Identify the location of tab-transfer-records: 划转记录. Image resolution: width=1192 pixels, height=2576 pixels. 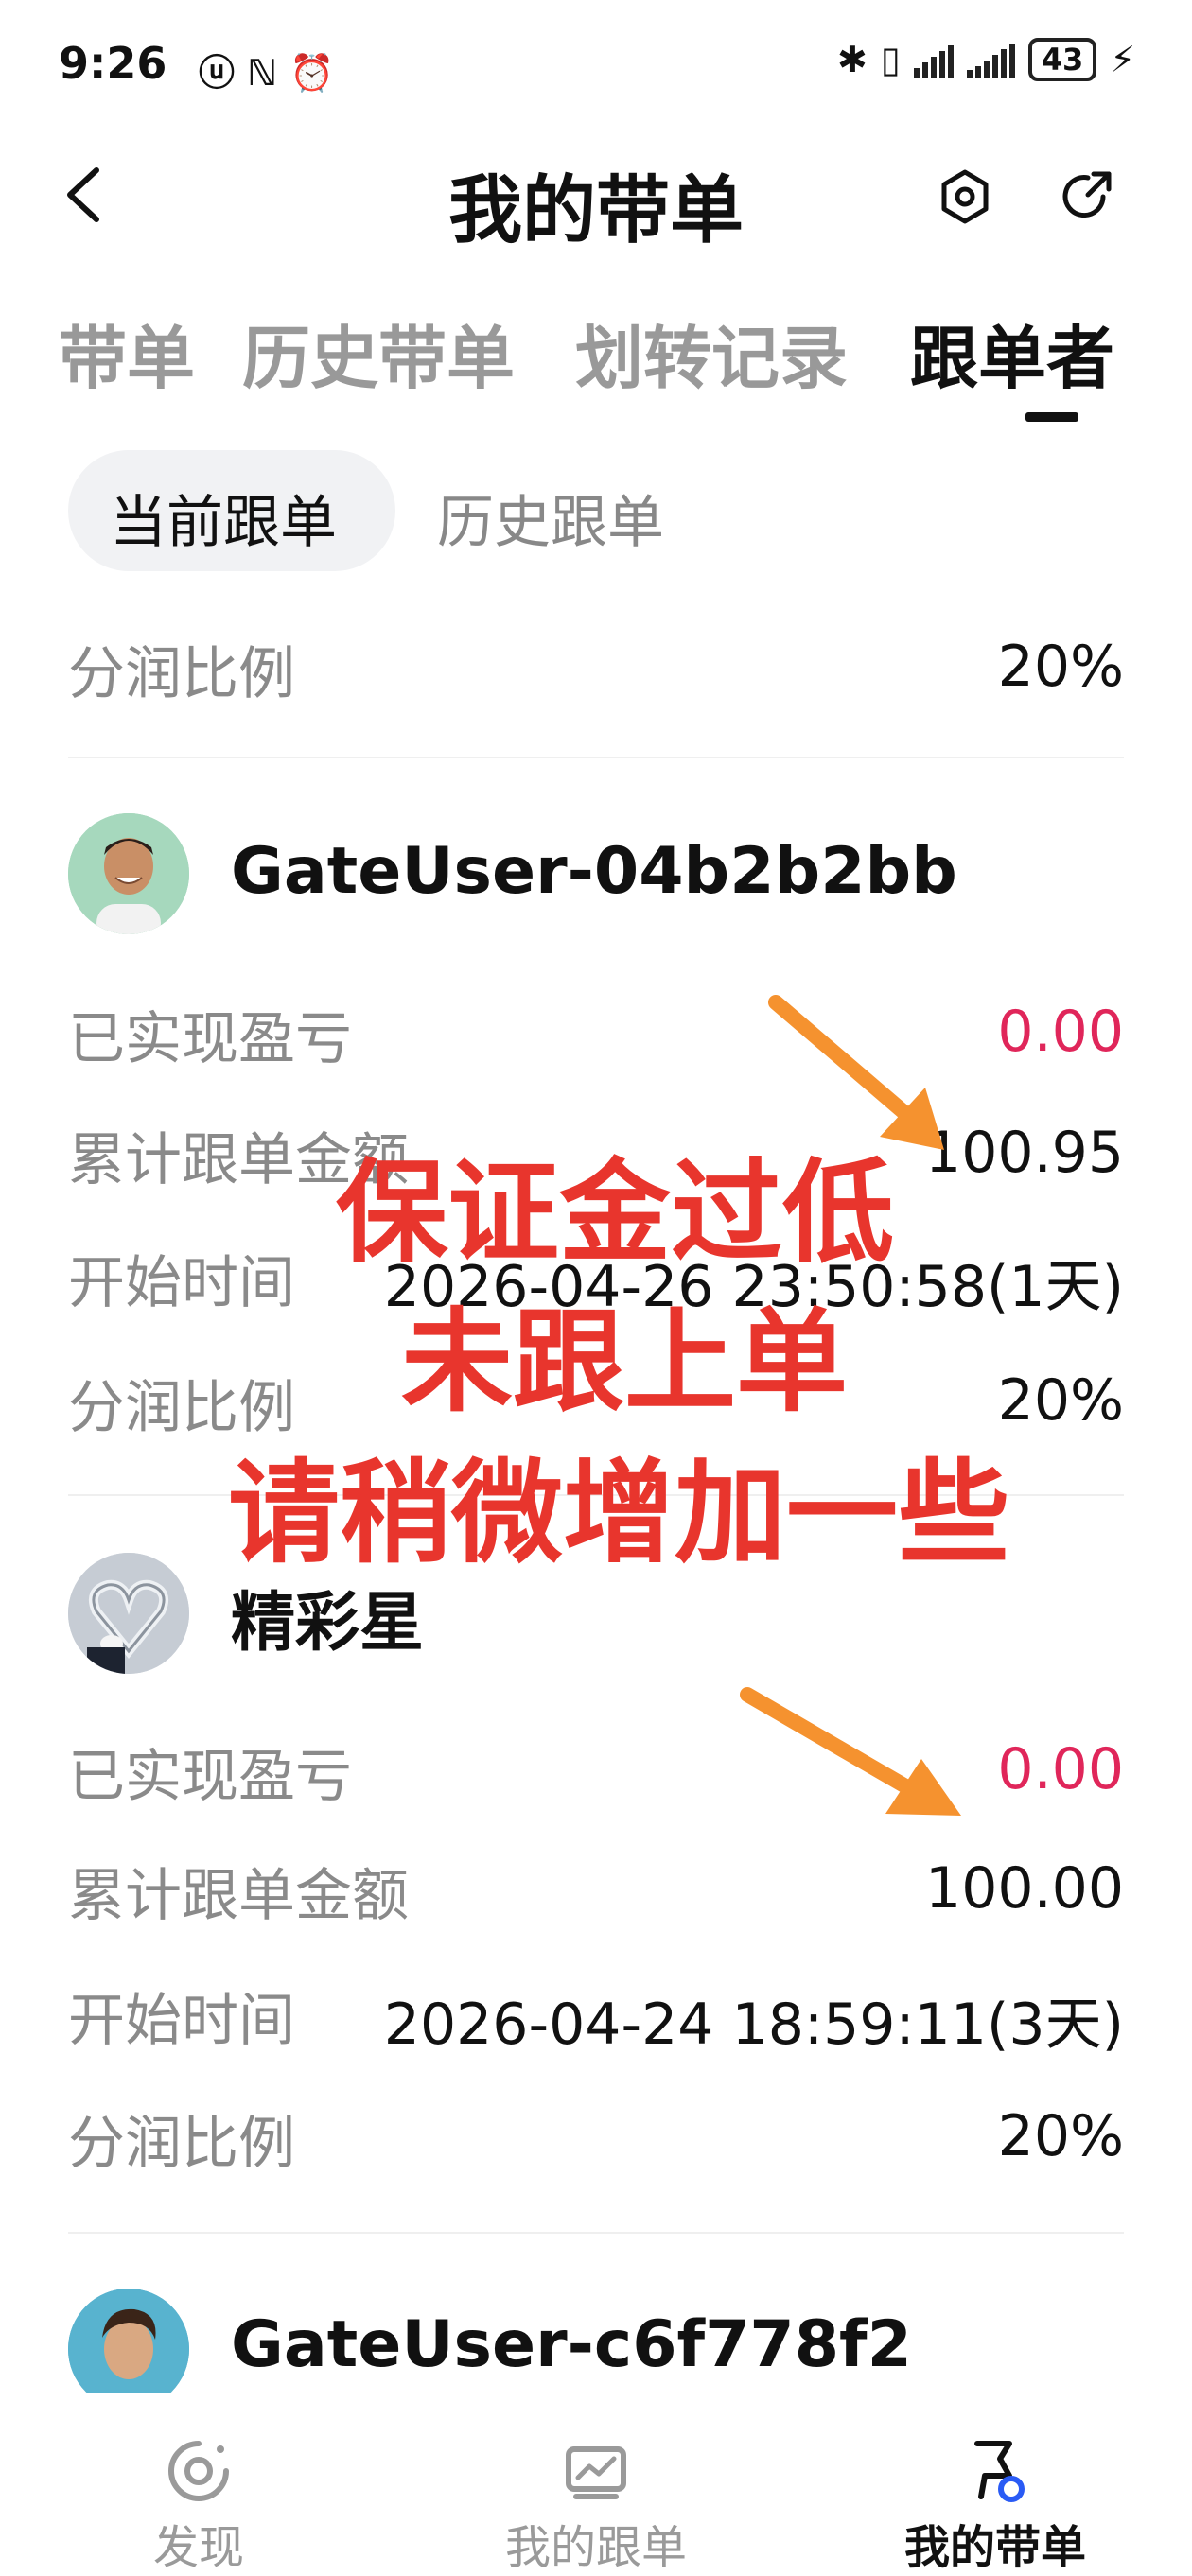
(711, 352).